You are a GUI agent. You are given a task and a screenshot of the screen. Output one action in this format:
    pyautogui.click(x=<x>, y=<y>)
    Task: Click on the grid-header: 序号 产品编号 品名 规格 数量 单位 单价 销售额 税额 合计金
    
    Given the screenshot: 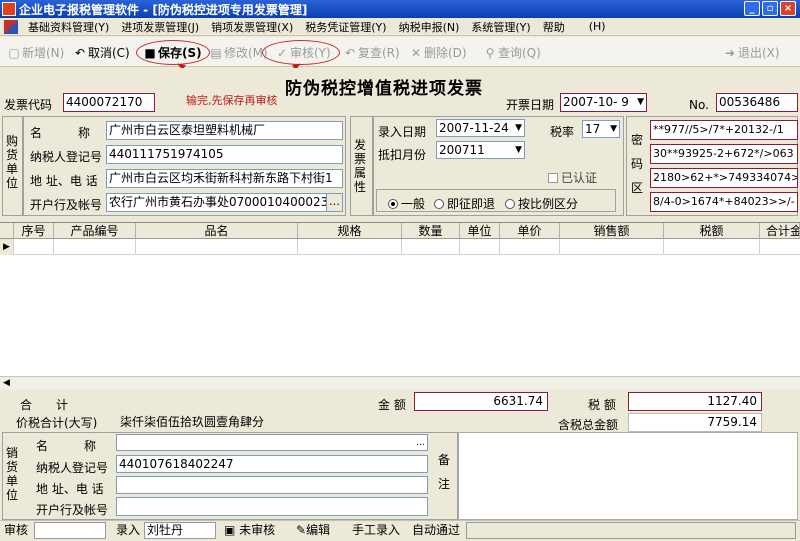 What is the action you would take?
    pyautogui.click(x=400, y=231)
    